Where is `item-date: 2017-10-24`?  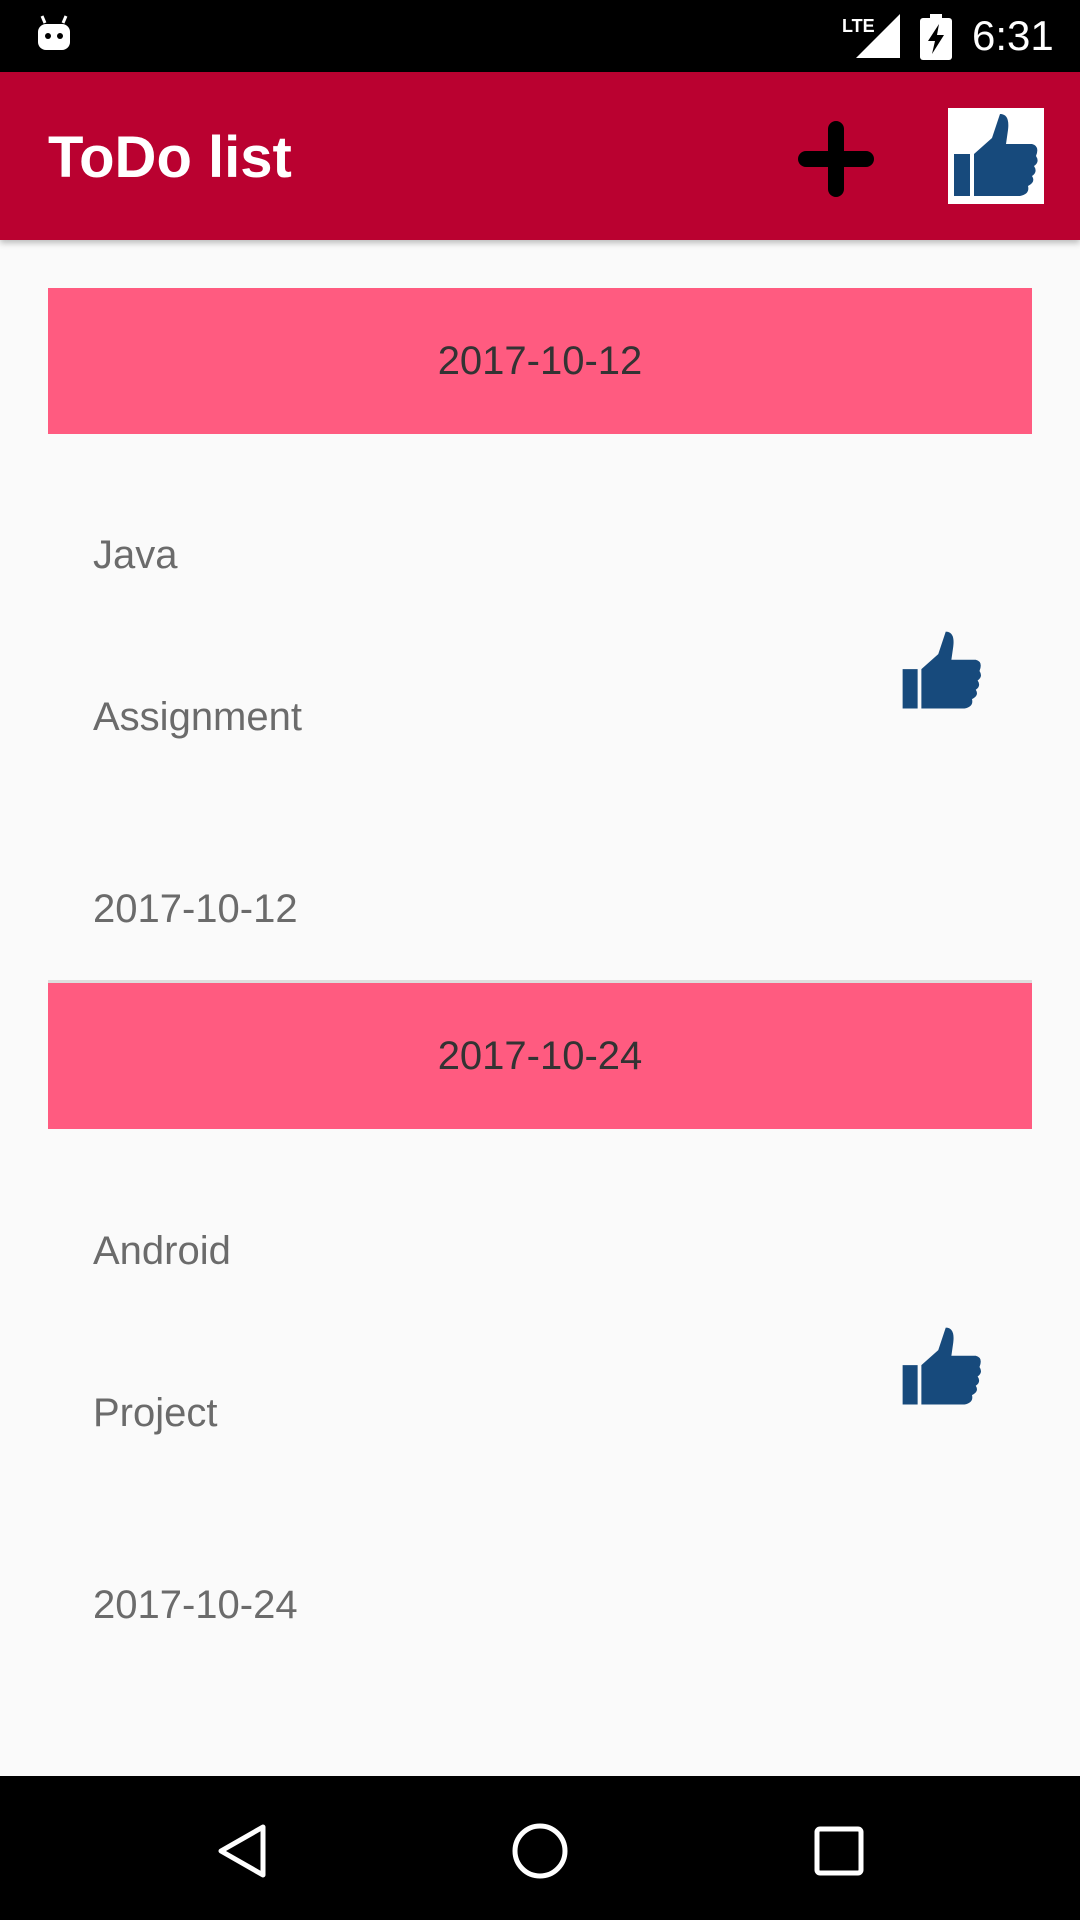 item-date: 2017-10-24 is located at coordinates (195, 1605).